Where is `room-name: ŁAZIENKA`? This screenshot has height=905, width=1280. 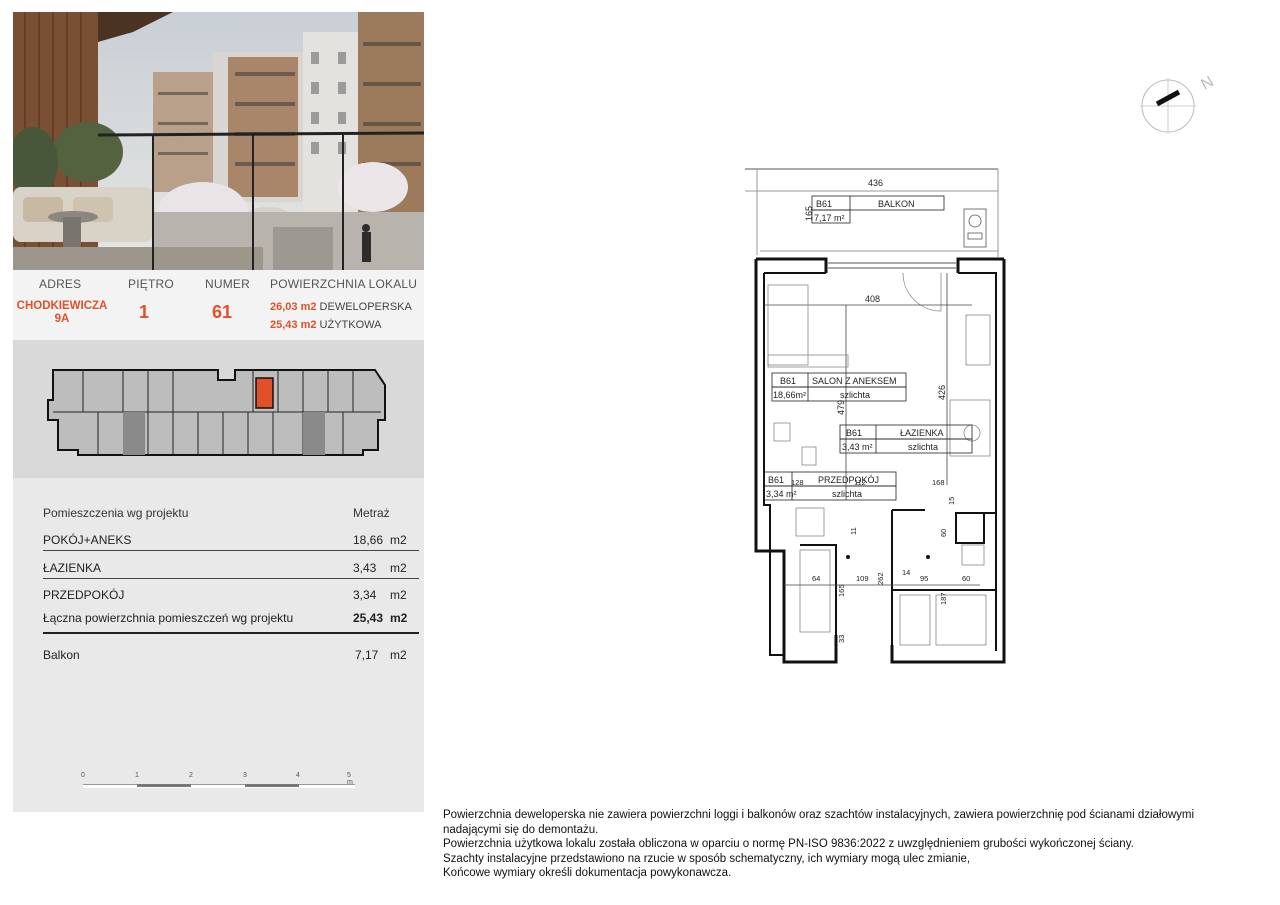 room-name: ŁAZIENKA is located at coordinates (72, 568).